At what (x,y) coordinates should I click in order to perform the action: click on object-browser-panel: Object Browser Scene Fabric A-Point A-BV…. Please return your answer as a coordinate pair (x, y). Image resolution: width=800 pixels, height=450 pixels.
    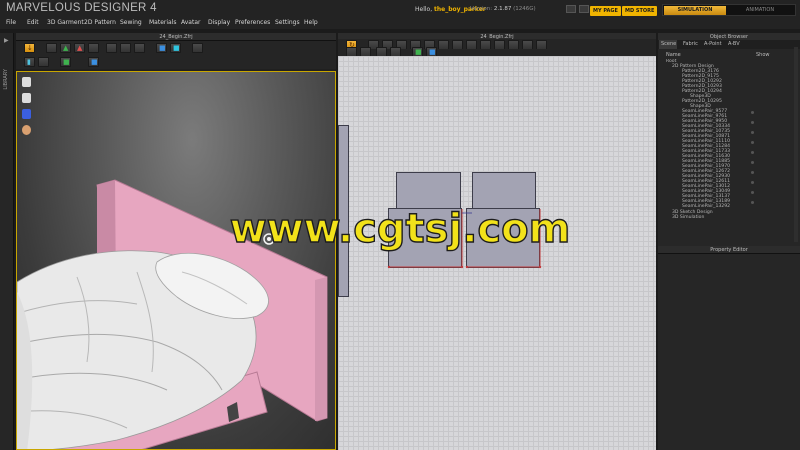
    Looking at the image, I should click on (729, 139).